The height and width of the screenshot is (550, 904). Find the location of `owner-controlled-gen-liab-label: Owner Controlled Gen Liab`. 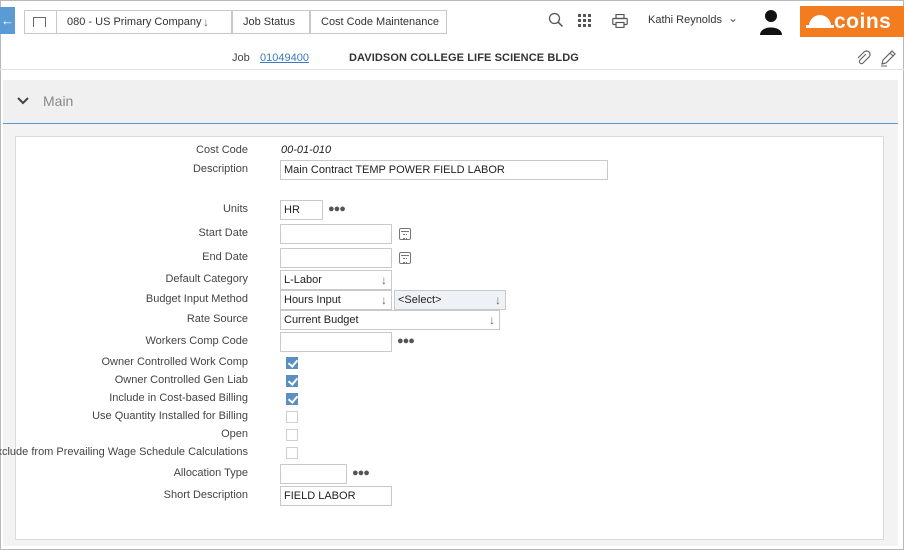

owner-controlled-gen-liab-label: Owner Controlled Gen Liab is located at coordinates (181, 380).